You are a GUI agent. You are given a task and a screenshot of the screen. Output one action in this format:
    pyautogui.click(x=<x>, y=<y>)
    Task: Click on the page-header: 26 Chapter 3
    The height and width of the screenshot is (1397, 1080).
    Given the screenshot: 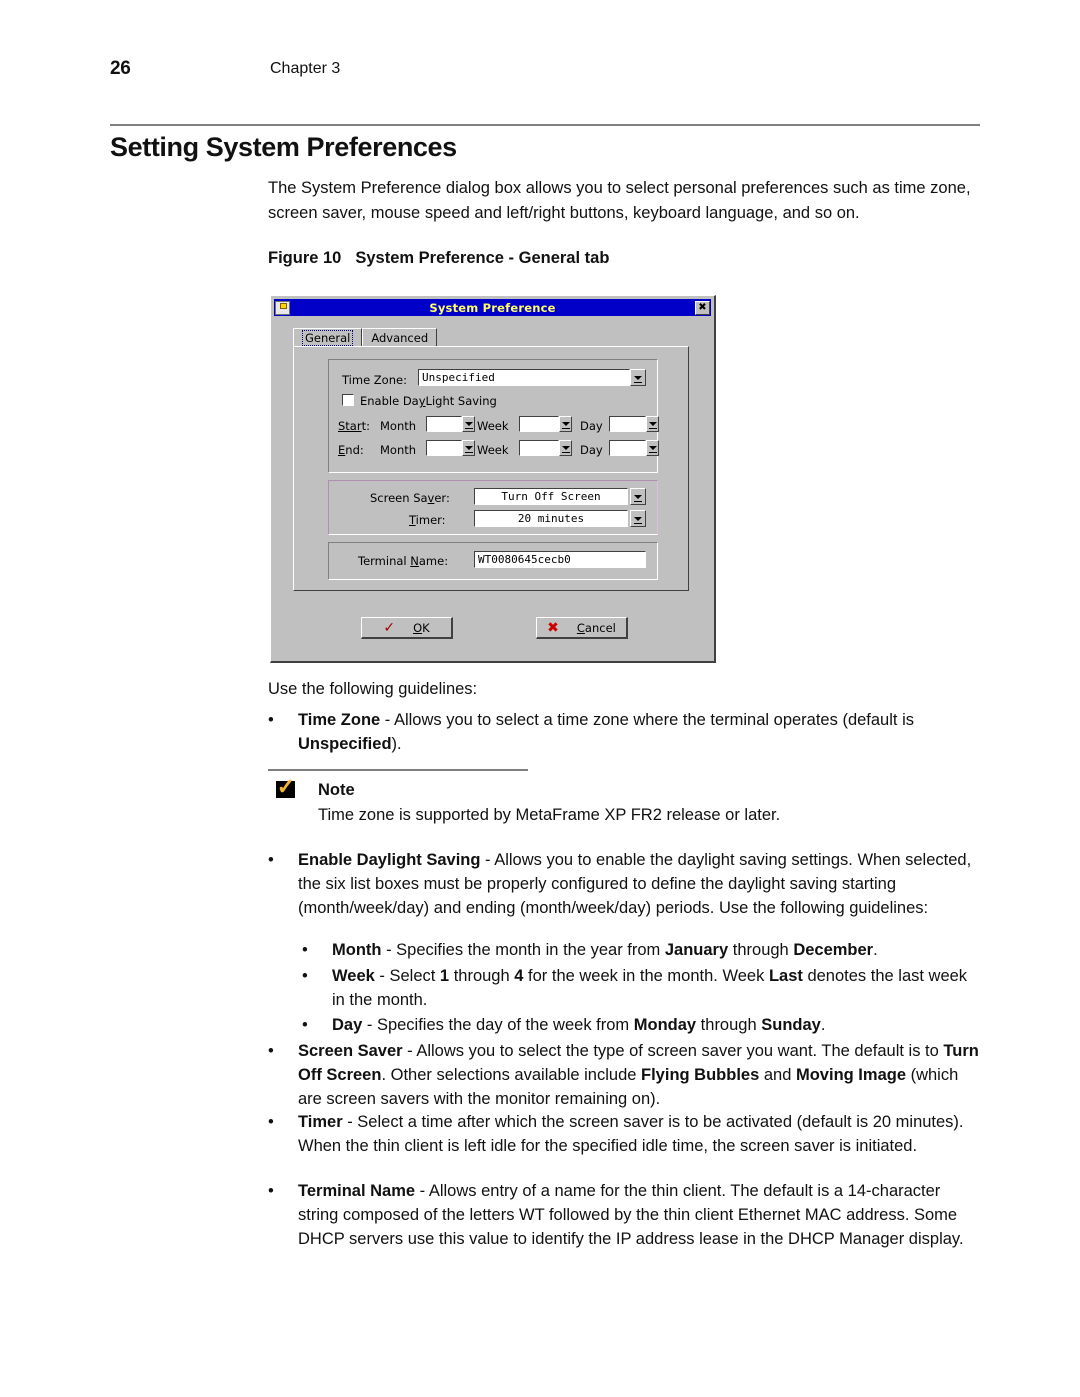 What is the action you would take?
    pyautogui.click(x=545, y=73)
    